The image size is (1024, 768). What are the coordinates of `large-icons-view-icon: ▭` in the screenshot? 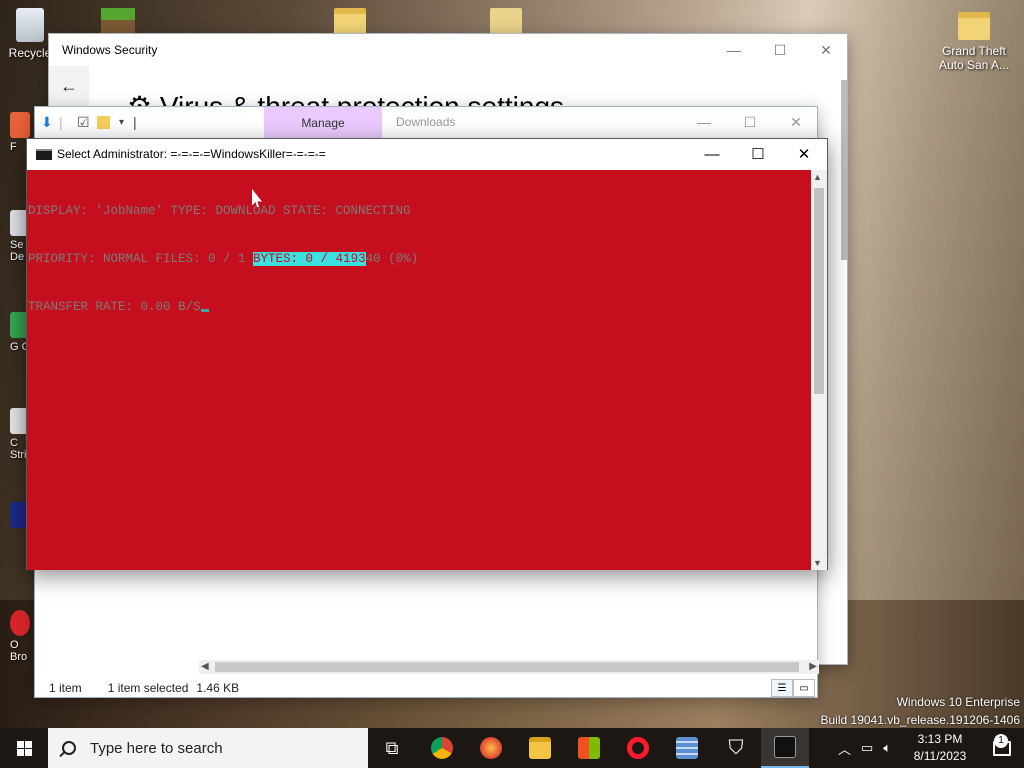 It's located at (804, 688).